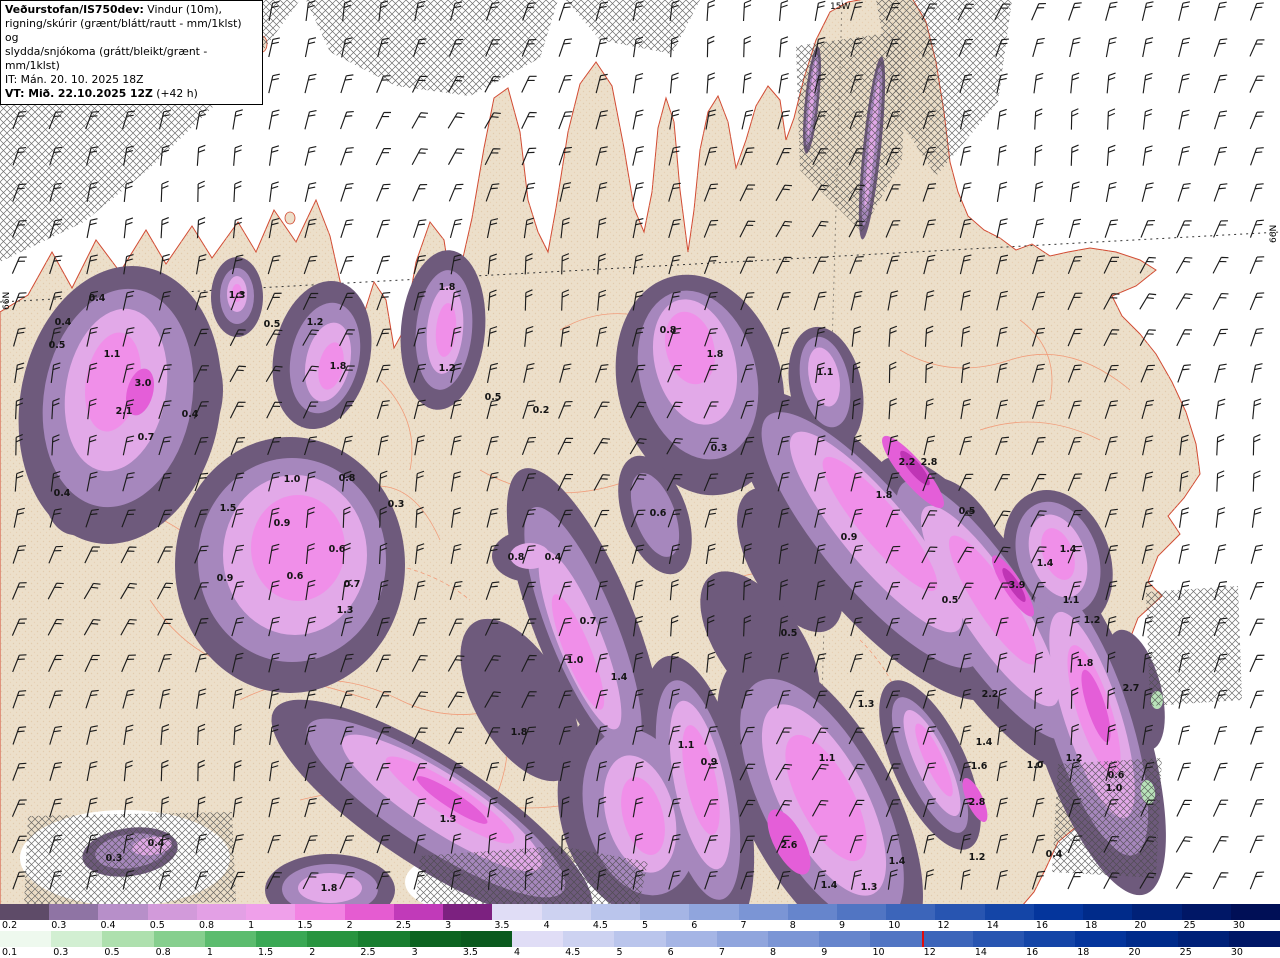  I want to click on snow-scale-value: 0.3, so click(61, 952).